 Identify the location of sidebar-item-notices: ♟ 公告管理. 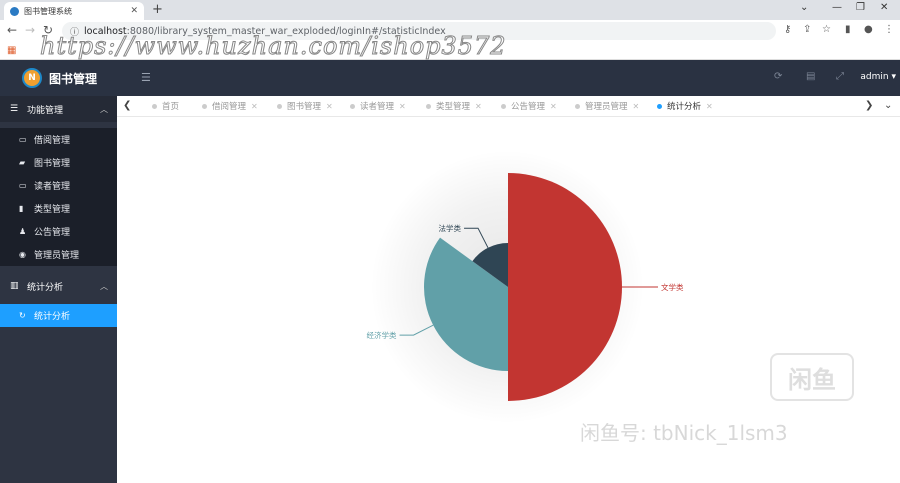
(58, 231).